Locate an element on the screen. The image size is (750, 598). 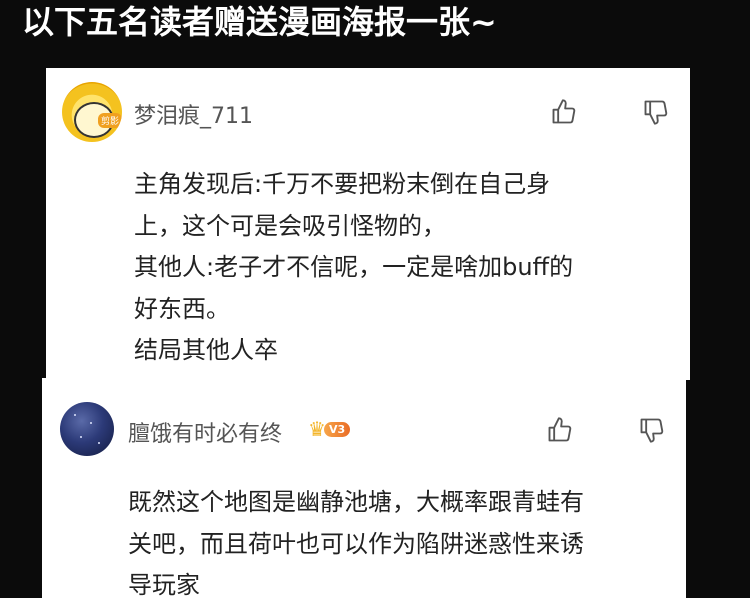
comment-line: 其他人:老子才不信呢，一定是啥加buff的 is located at coordinates (354, 267).